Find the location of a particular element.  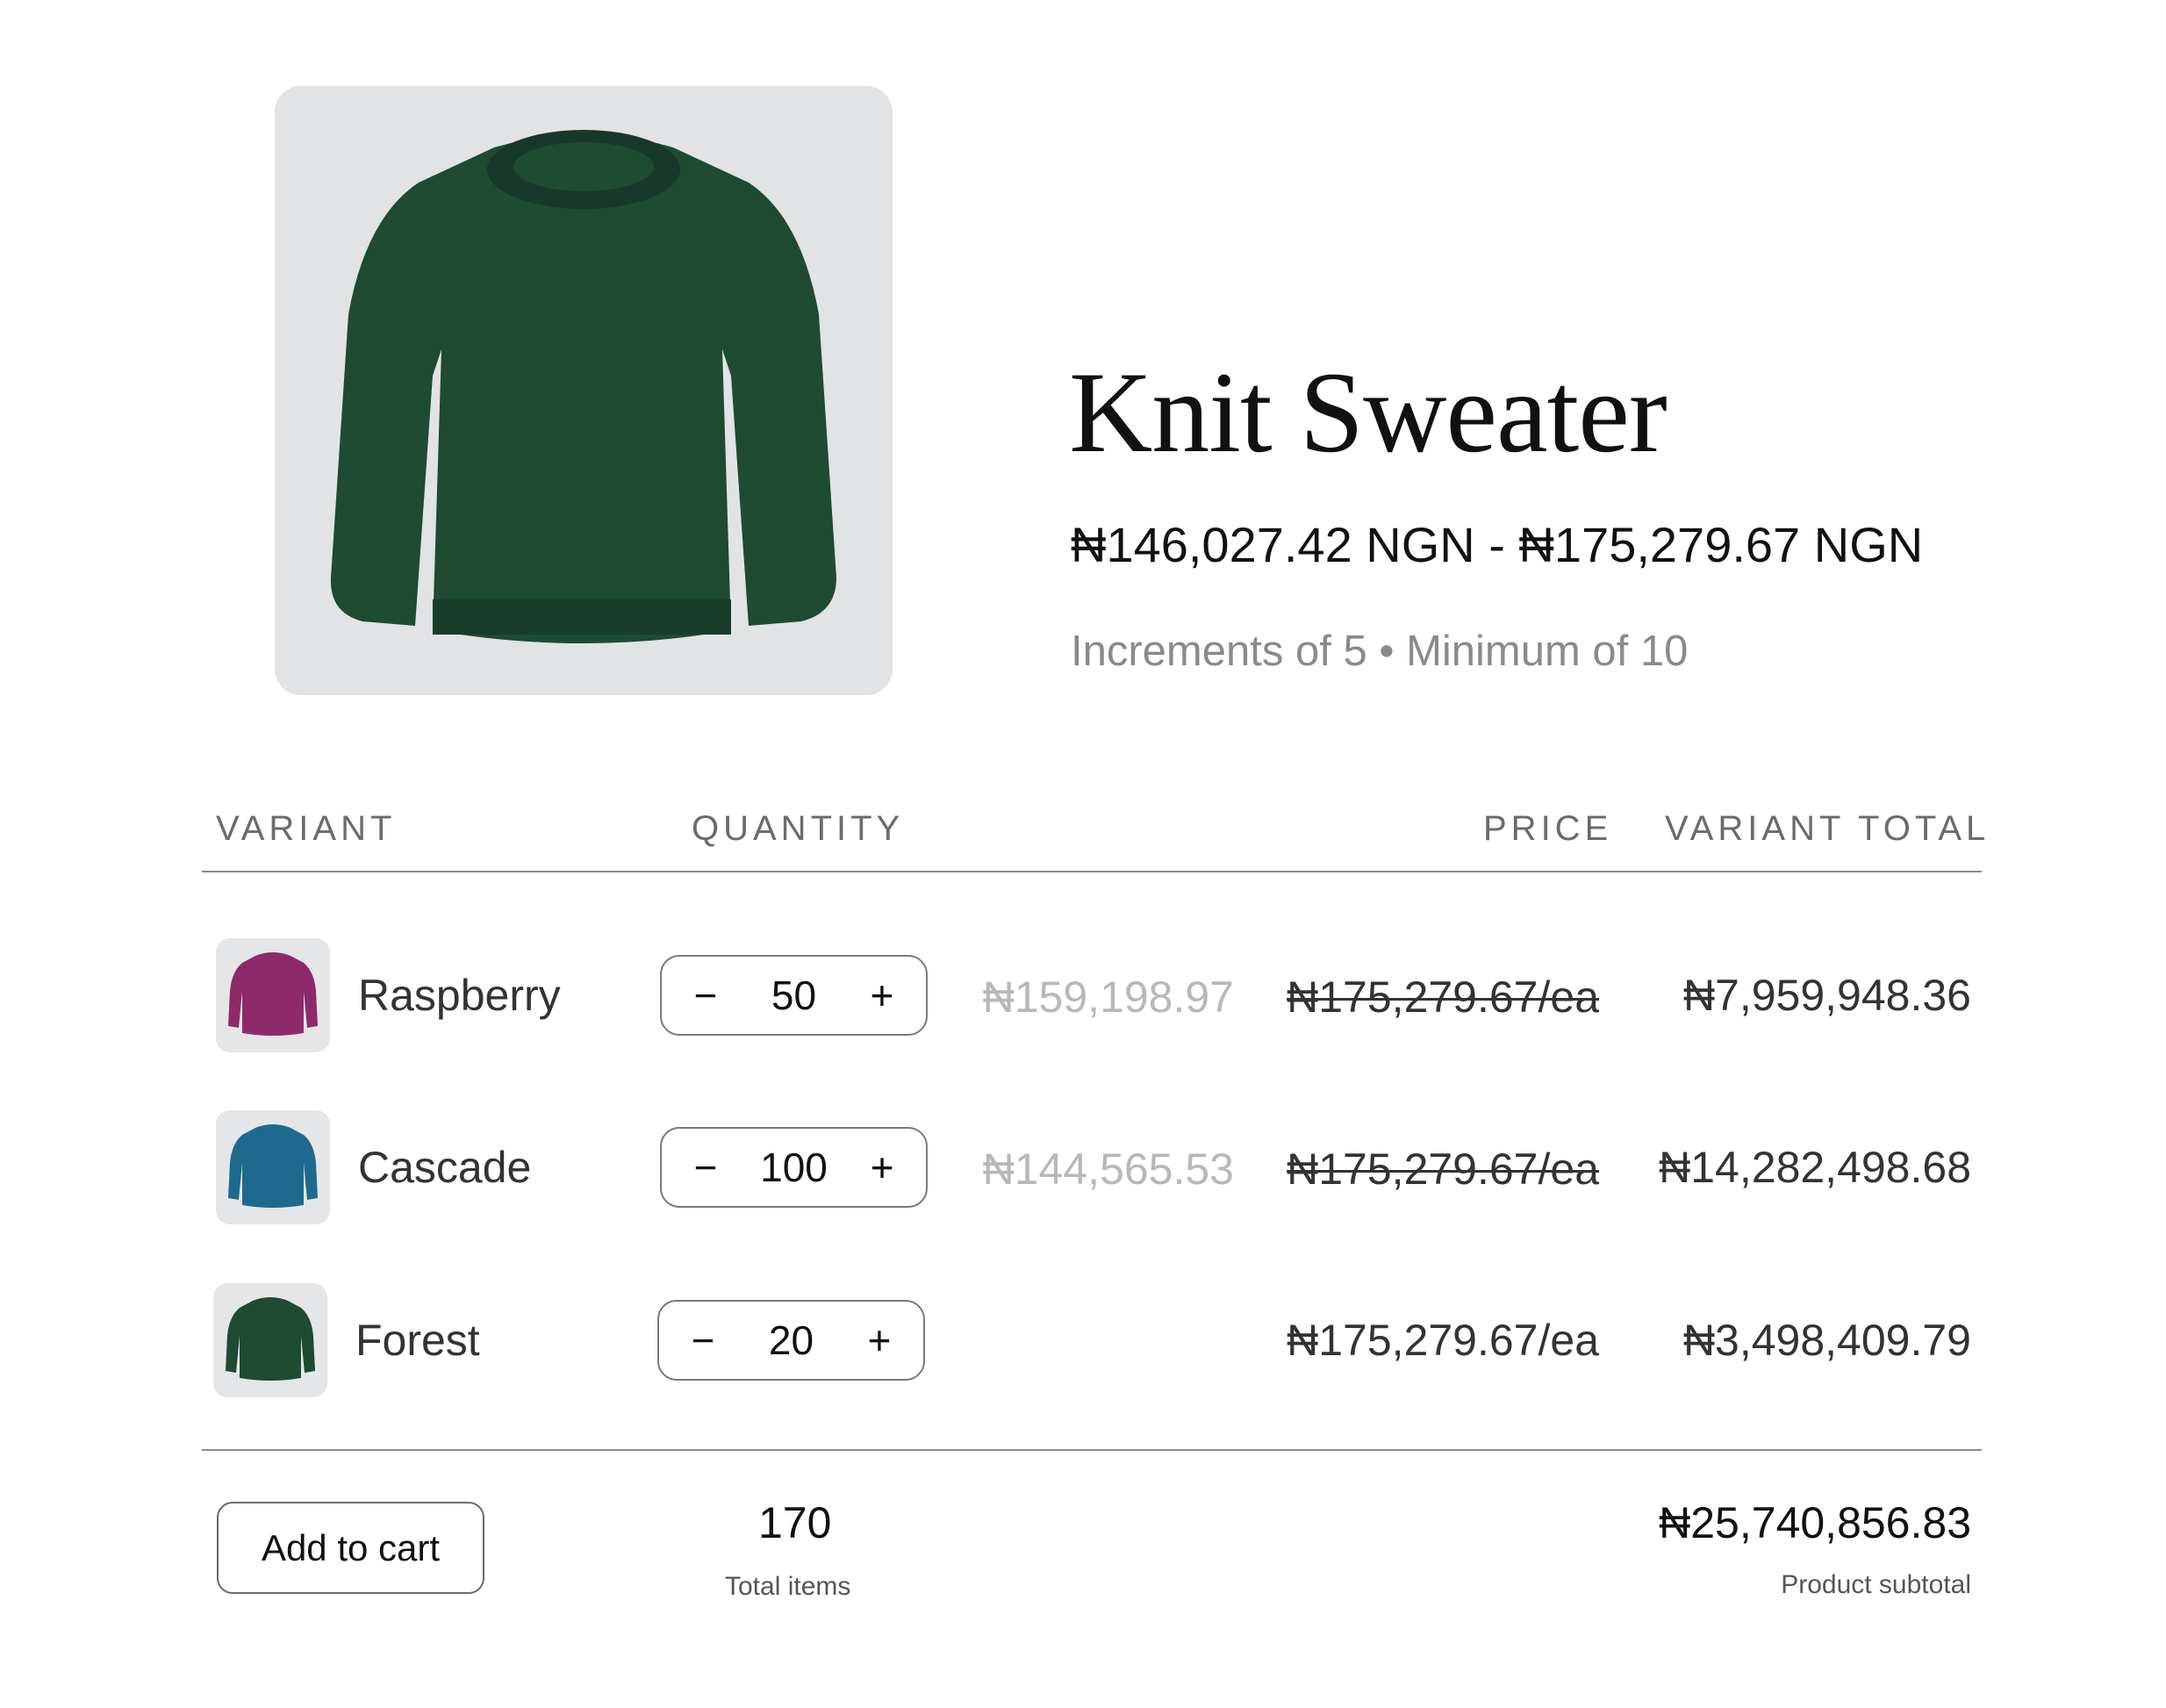

total-items-value: 170 is located at coordinates (795, 1522).